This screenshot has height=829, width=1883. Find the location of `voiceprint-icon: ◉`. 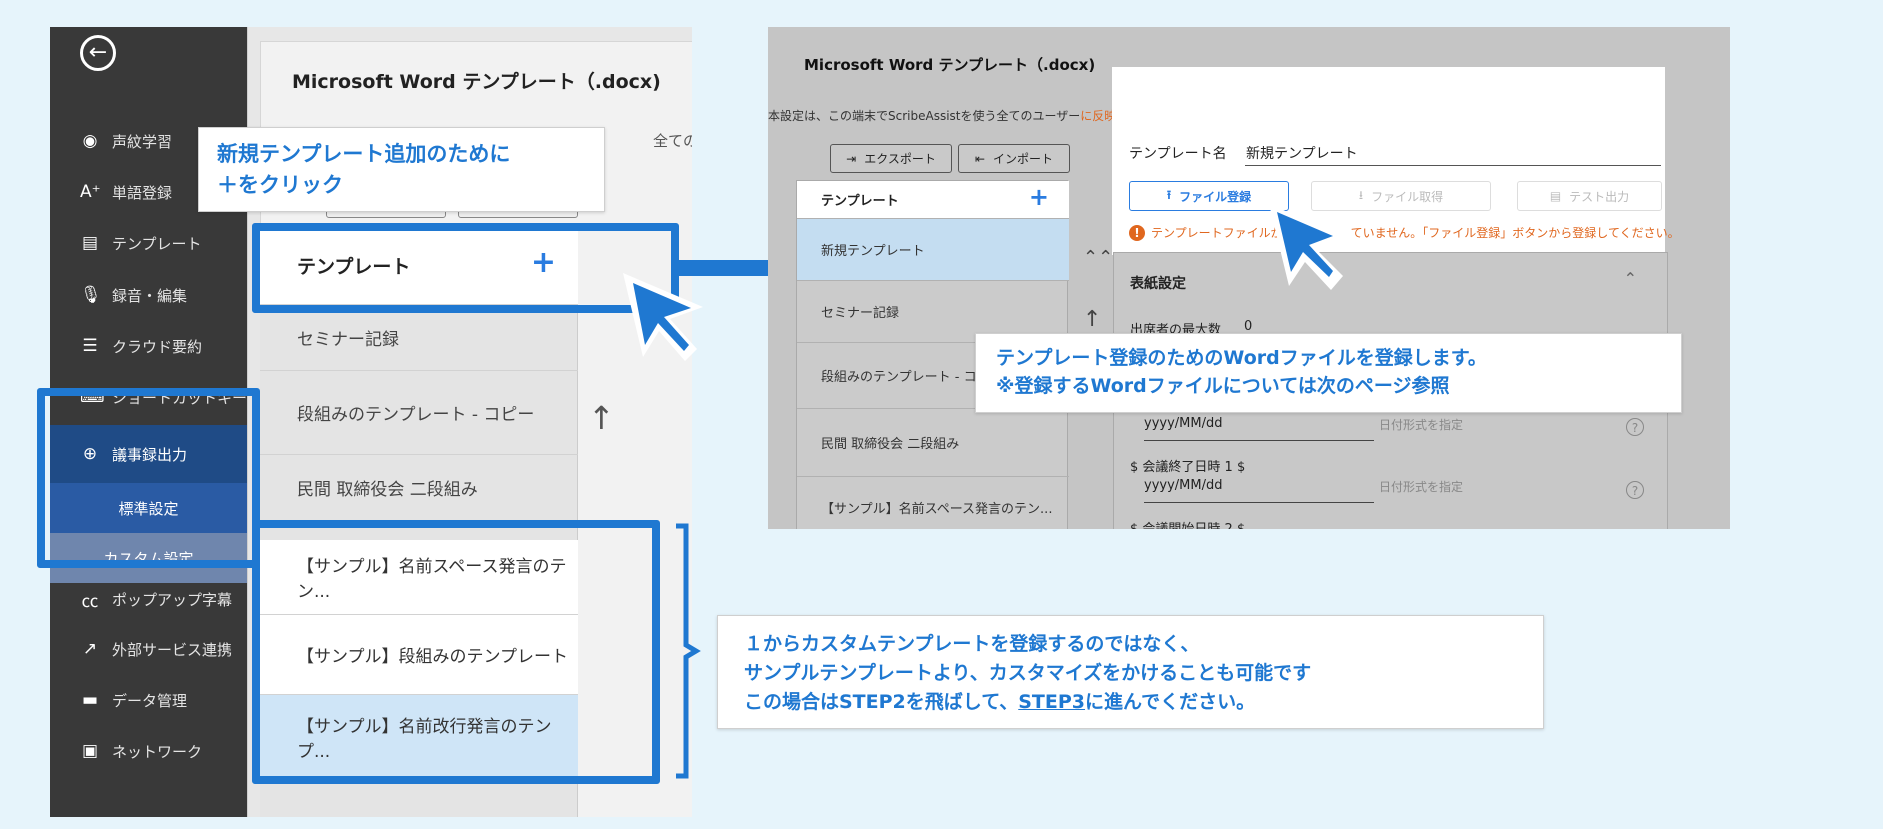

voiceprint-icon: ◉ is located at coordinates (90, 141).